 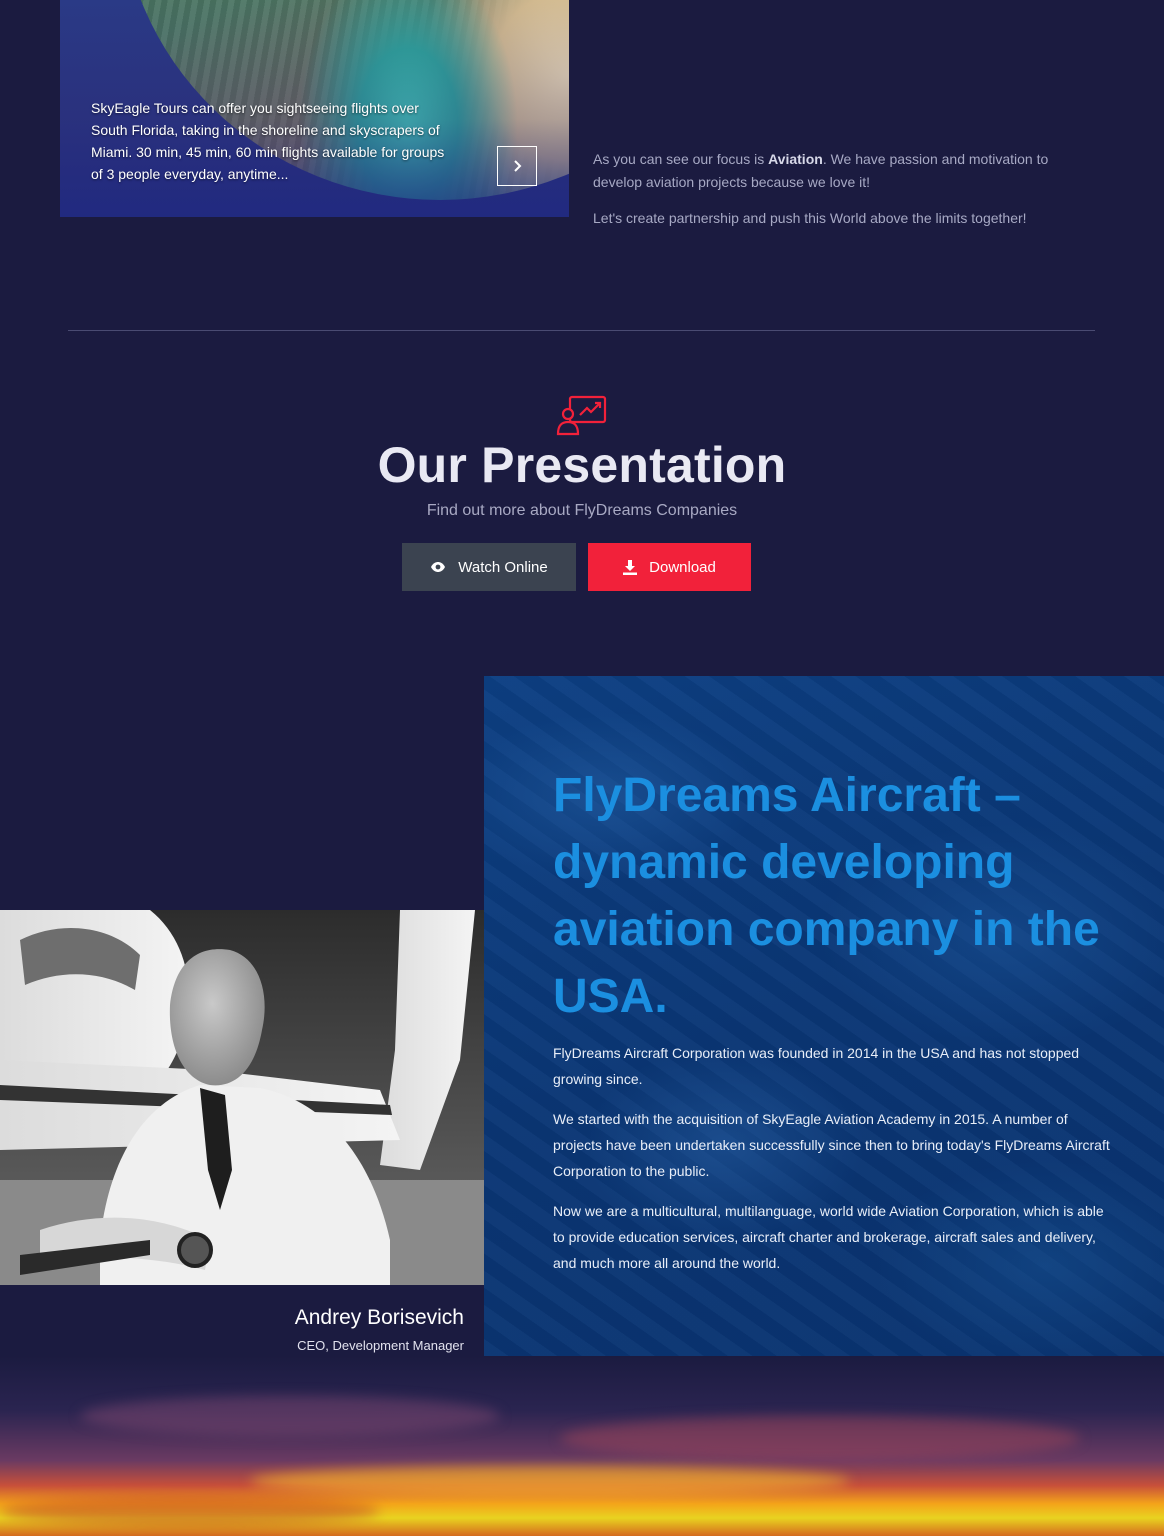 What do you see at coordinates (438, 567) in the screenshot?
I see `eye-icon` at bounding box center [438, 567].